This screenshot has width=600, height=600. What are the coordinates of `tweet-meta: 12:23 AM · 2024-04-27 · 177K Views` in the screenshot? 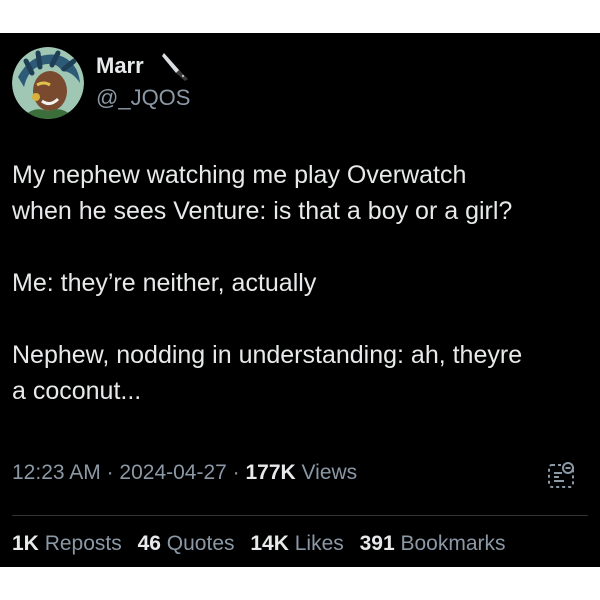 It's located at (184, 473).